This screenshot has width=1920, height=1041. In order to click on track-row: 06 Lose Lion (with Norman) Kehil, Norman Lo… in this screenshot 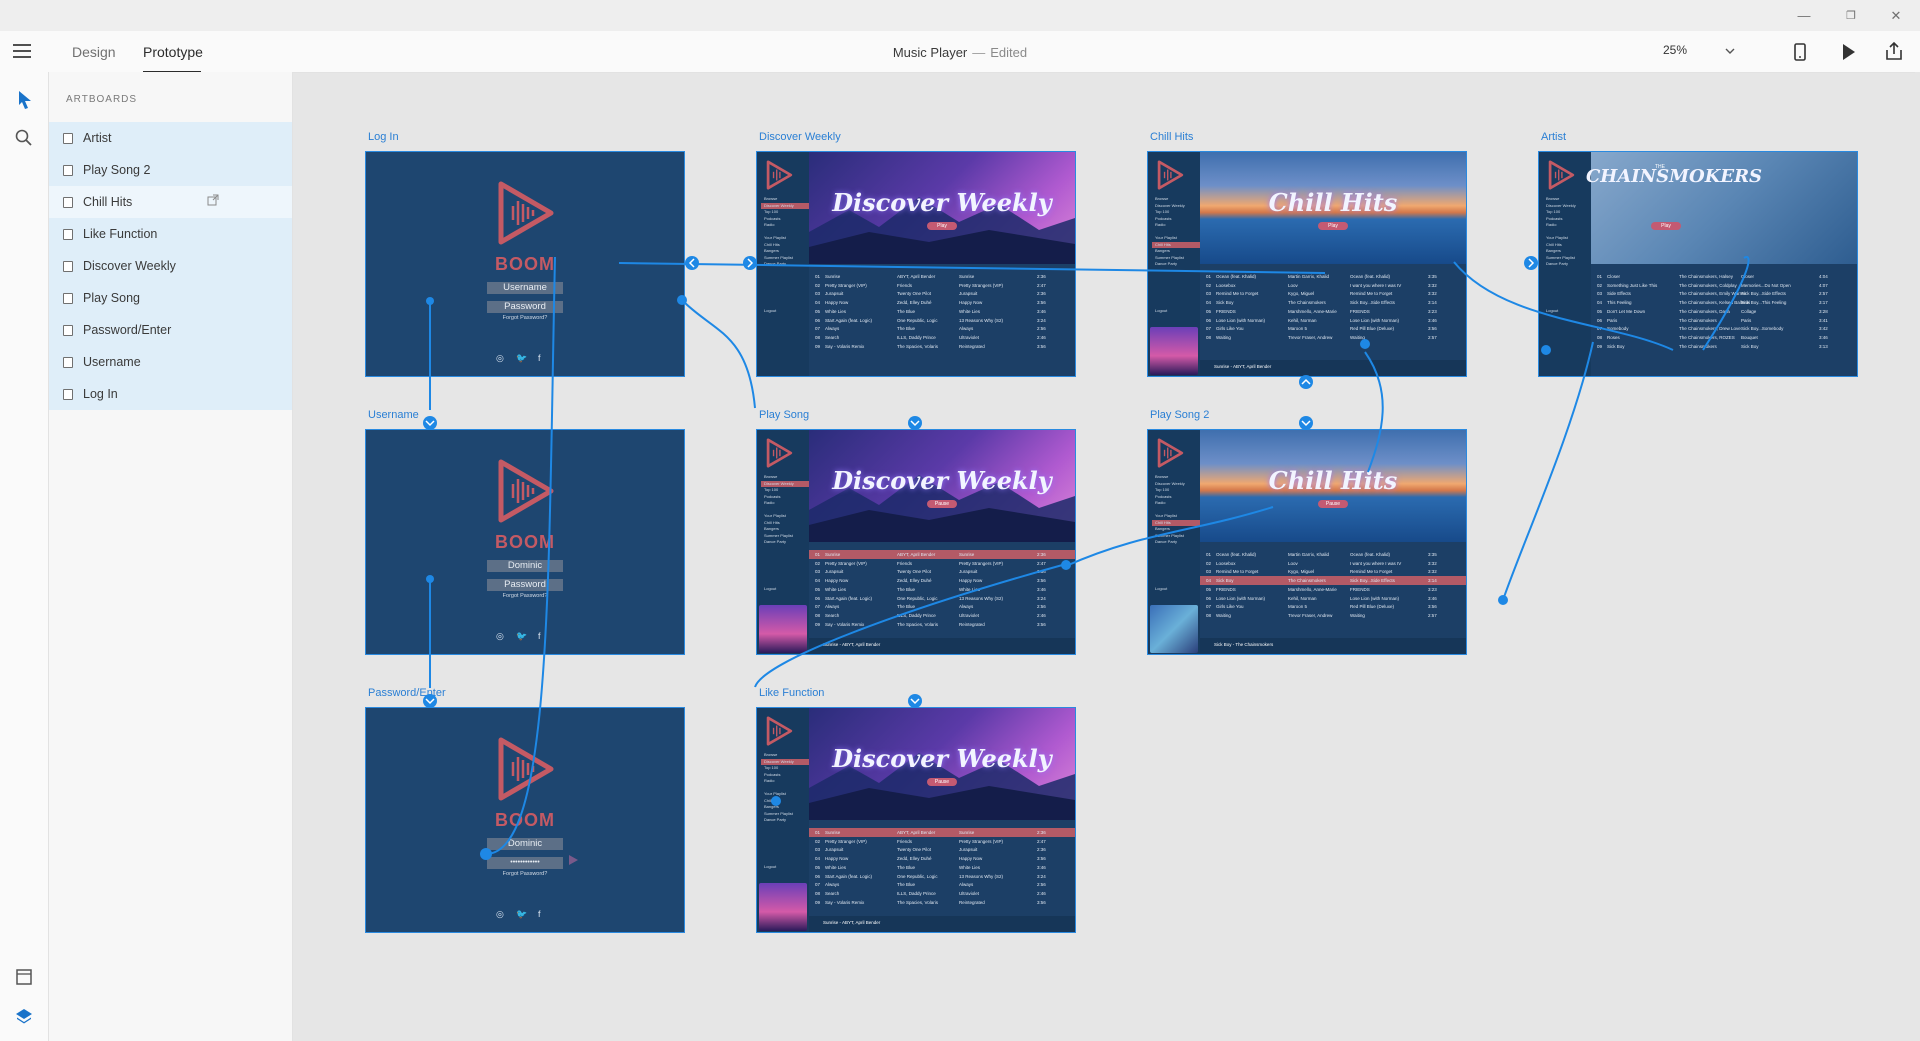, I will do `click(1333, 320)`.